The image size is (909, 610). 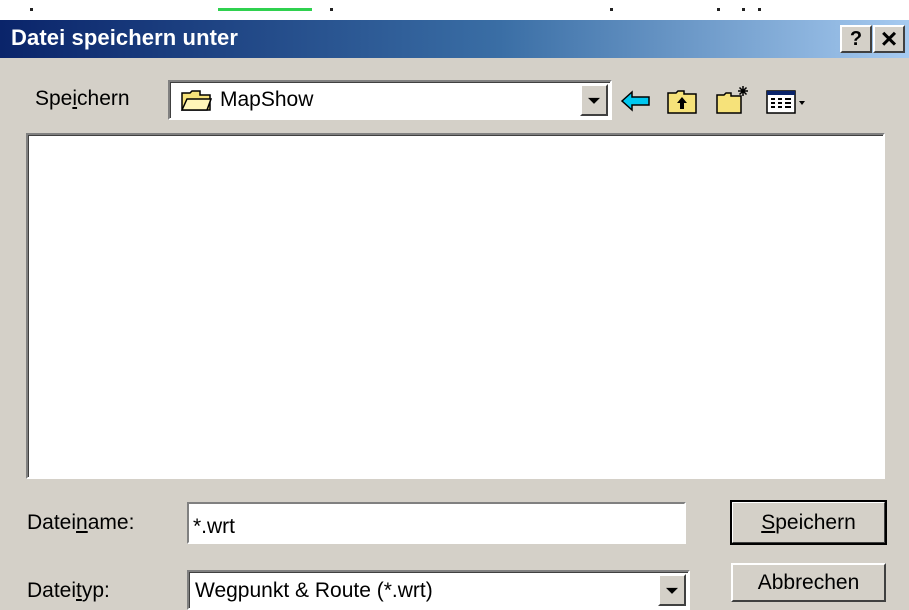 I want to click on folder-icon, so click(x=196, y=100).